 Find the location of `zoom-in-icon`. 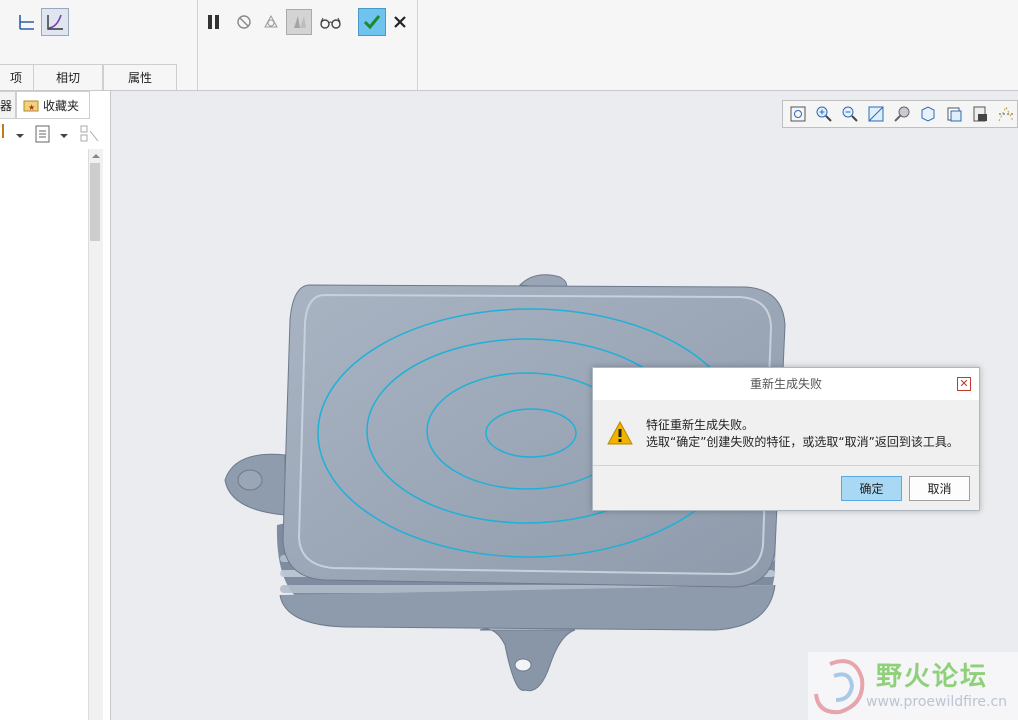

zoom-in-icon is located at coordinates (824, 114).